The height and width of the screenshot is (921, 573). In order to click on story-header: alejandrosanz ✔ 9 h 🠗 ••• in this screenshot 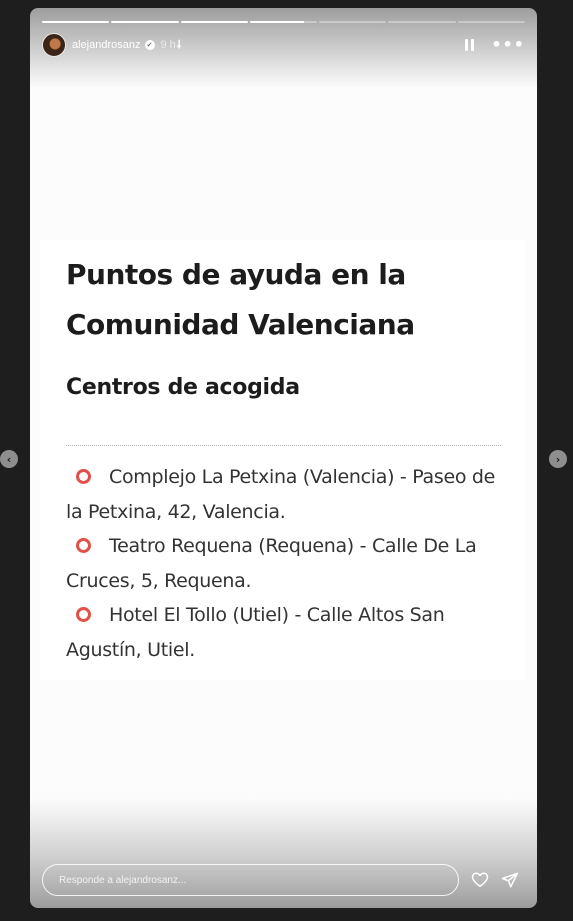, I will do `click(283, 45)`.